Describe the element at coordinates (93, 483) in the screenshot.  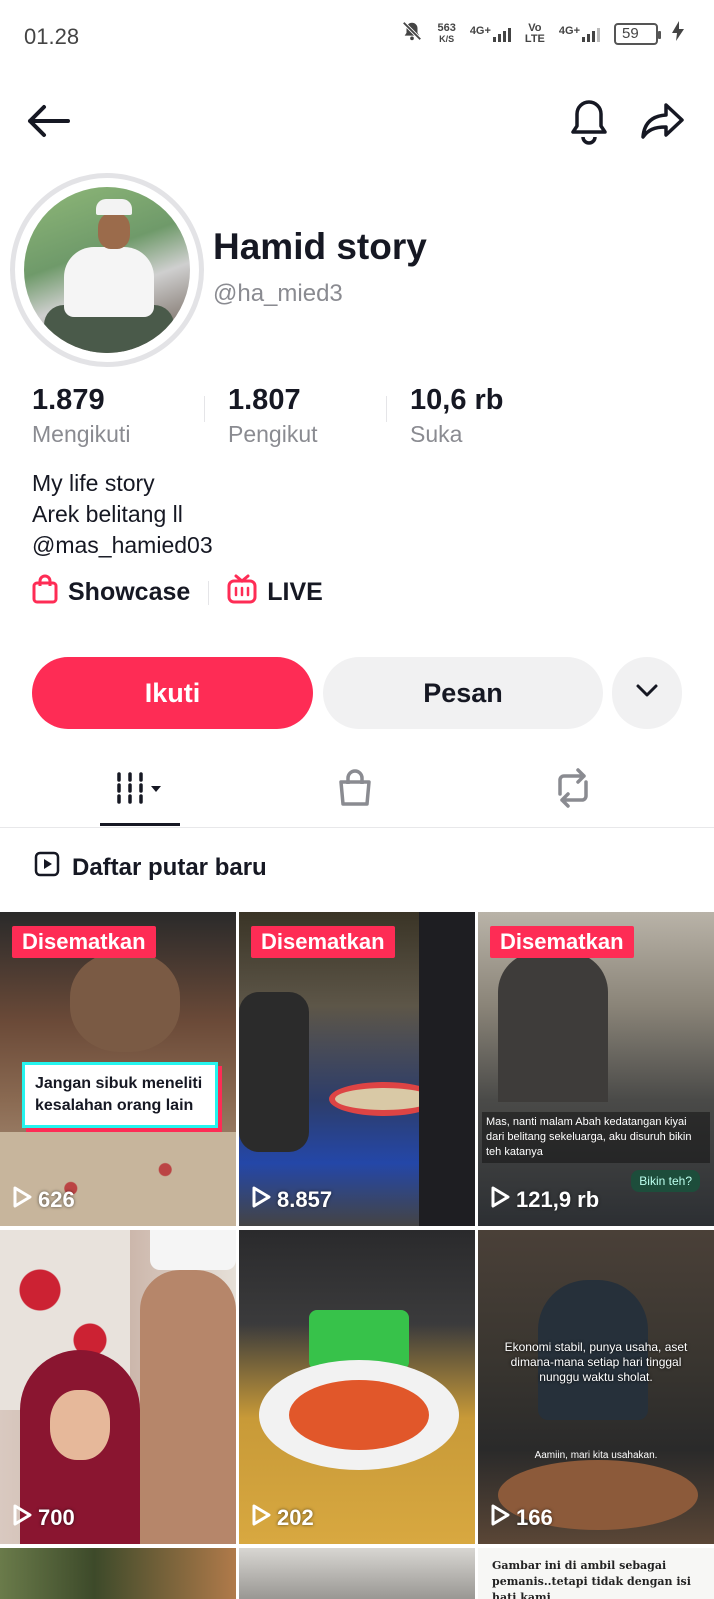
I see `bio-line: My life story` at that location.